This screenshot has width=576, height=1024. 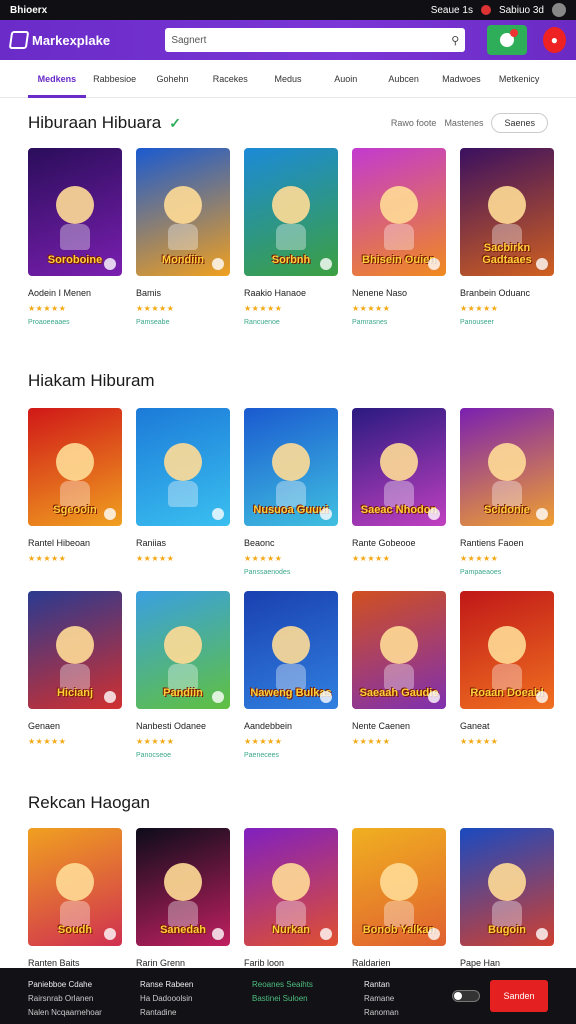 I want to click on notifications-button: ●, so click(x=554, y=40).